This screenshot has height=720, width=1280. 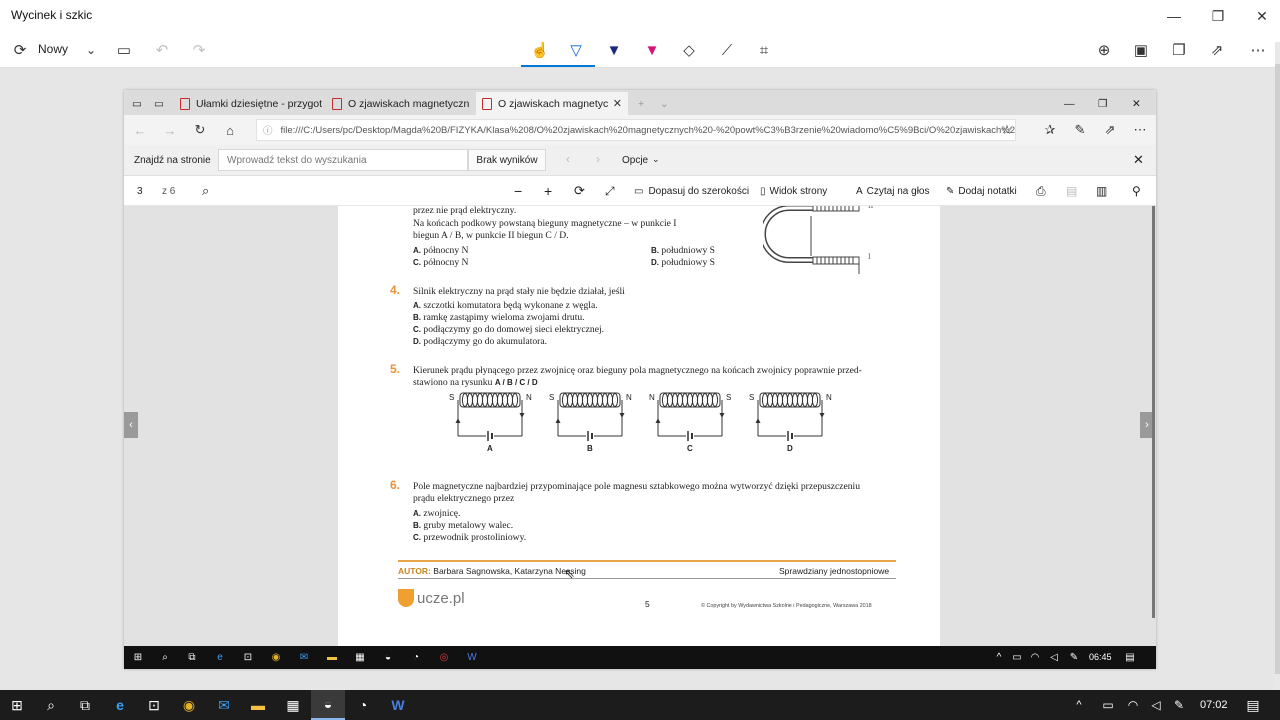 I want to click on ruler-icon: ⟋, so click(x=727, y=50).